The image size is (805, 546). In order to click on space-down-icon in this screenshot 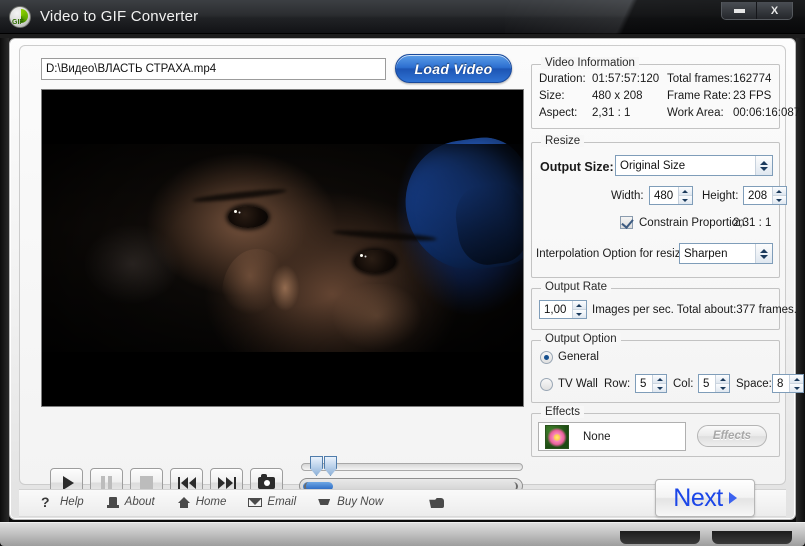, I will do `click(796, 387)`.